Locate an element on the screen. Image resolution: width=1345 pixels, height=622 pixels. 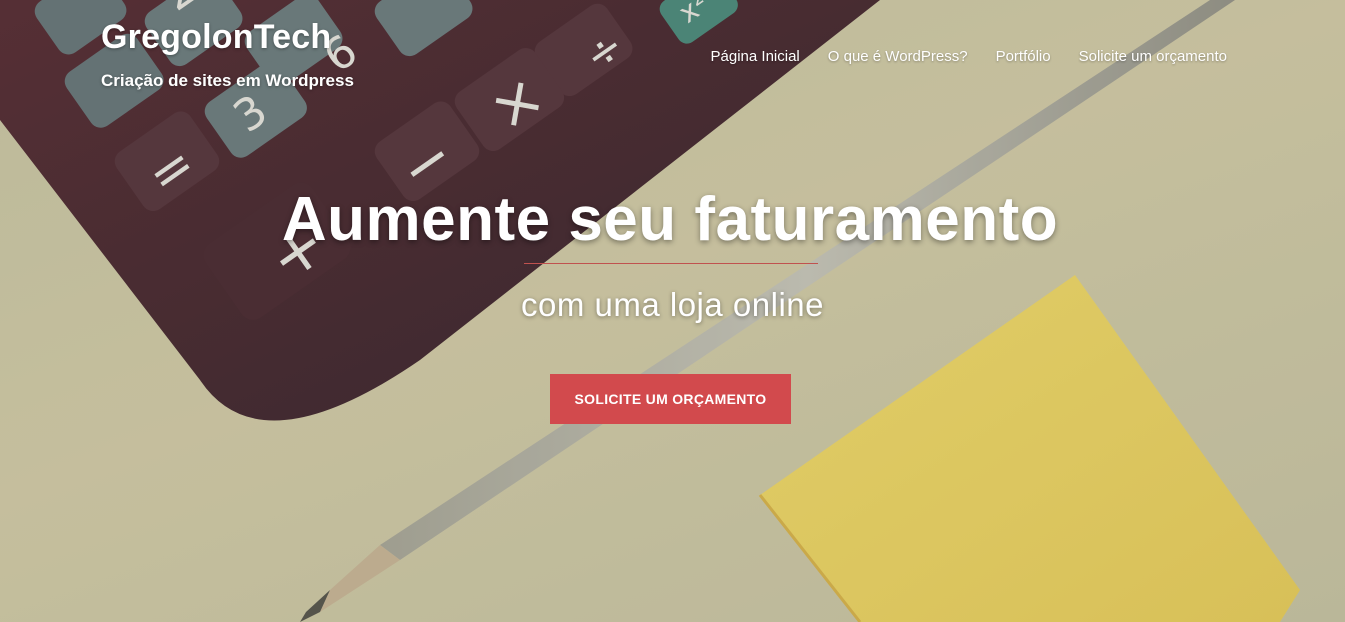
hero-subheadline: com uma loja online is located at coordinates (672, 304).